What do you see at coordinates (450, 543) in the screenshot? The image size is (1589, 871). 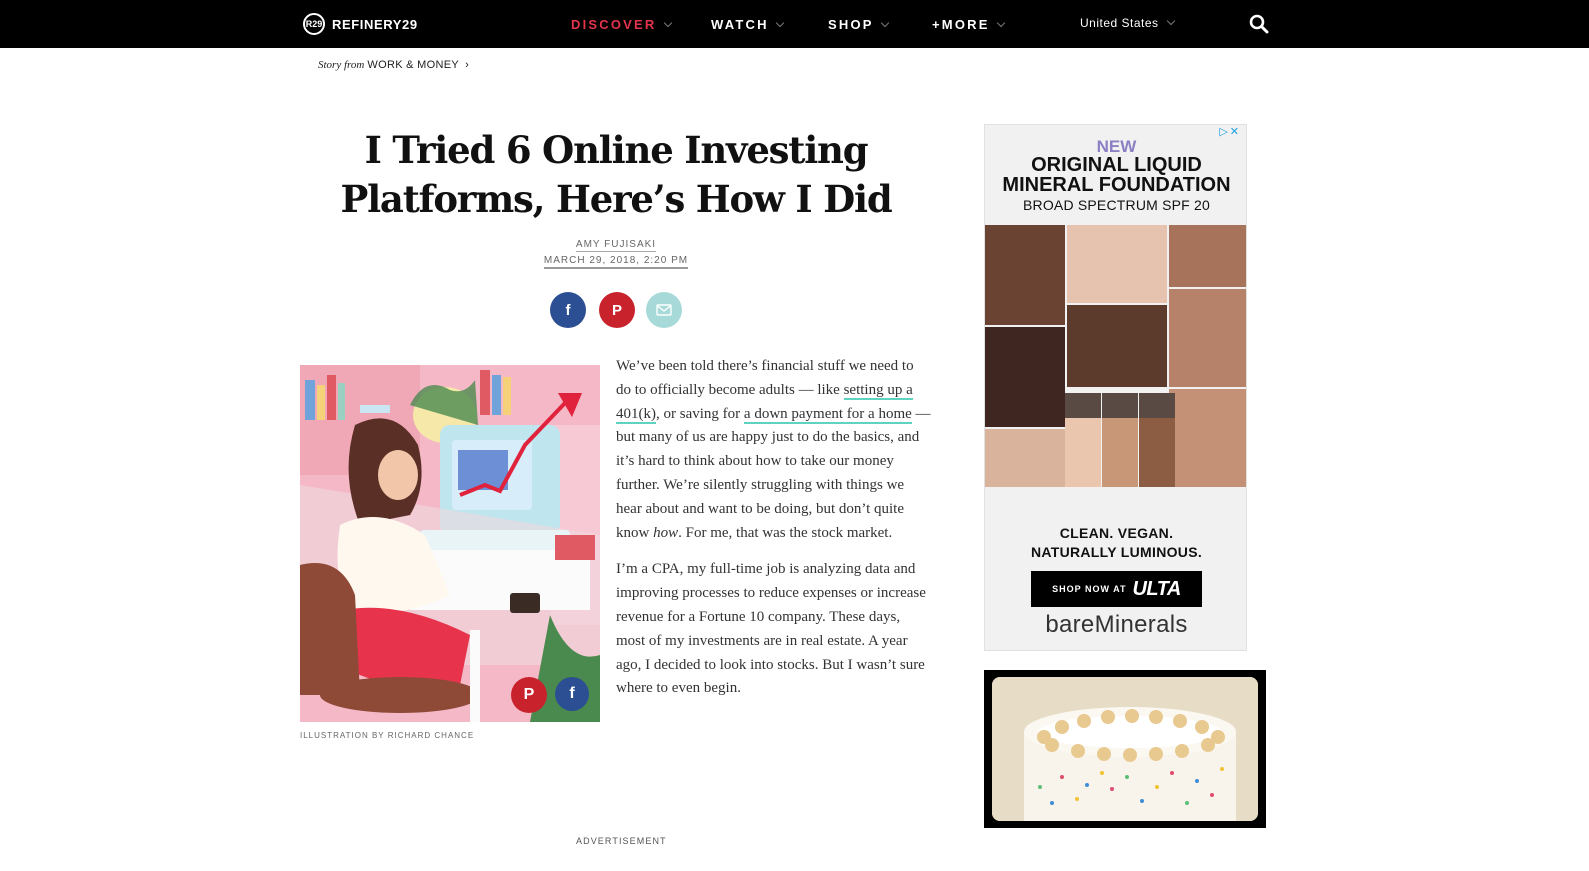 I see `article-illustration` at bounding box center [450, 543].